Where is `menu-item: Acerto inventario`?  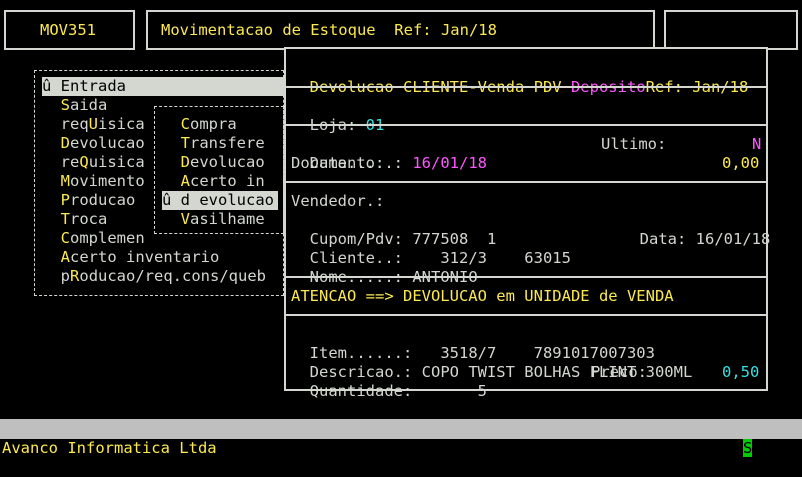 menu-item: Acerto inventario is located at coordinates (163, 257).